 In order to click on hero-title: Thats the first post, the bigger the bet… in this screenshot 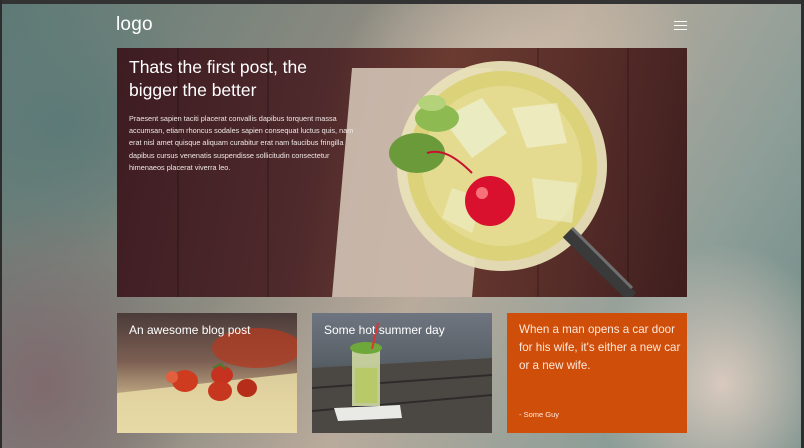, I will do `click(239, 79)`.